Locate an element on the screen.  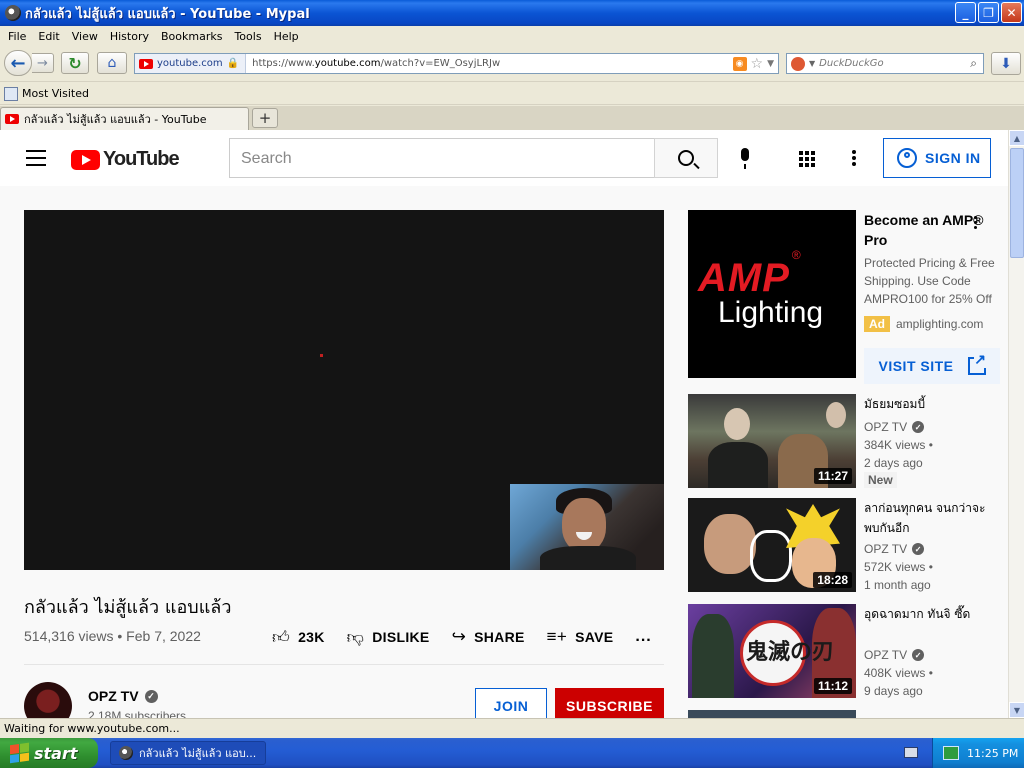
microphone-icon is located at coordinates (745, 159).